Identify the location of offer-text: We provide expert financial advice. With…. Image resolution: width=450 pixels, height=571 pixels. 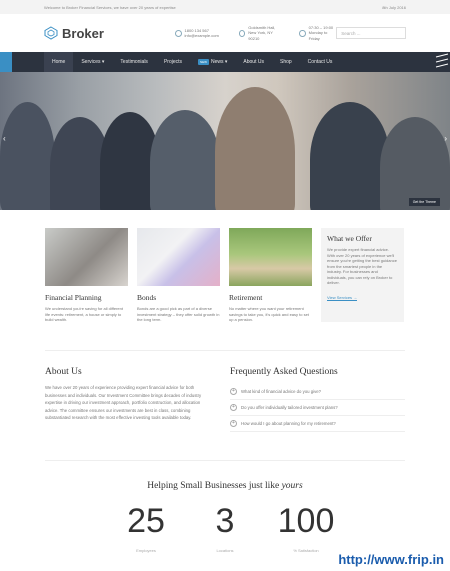
(362, 266).